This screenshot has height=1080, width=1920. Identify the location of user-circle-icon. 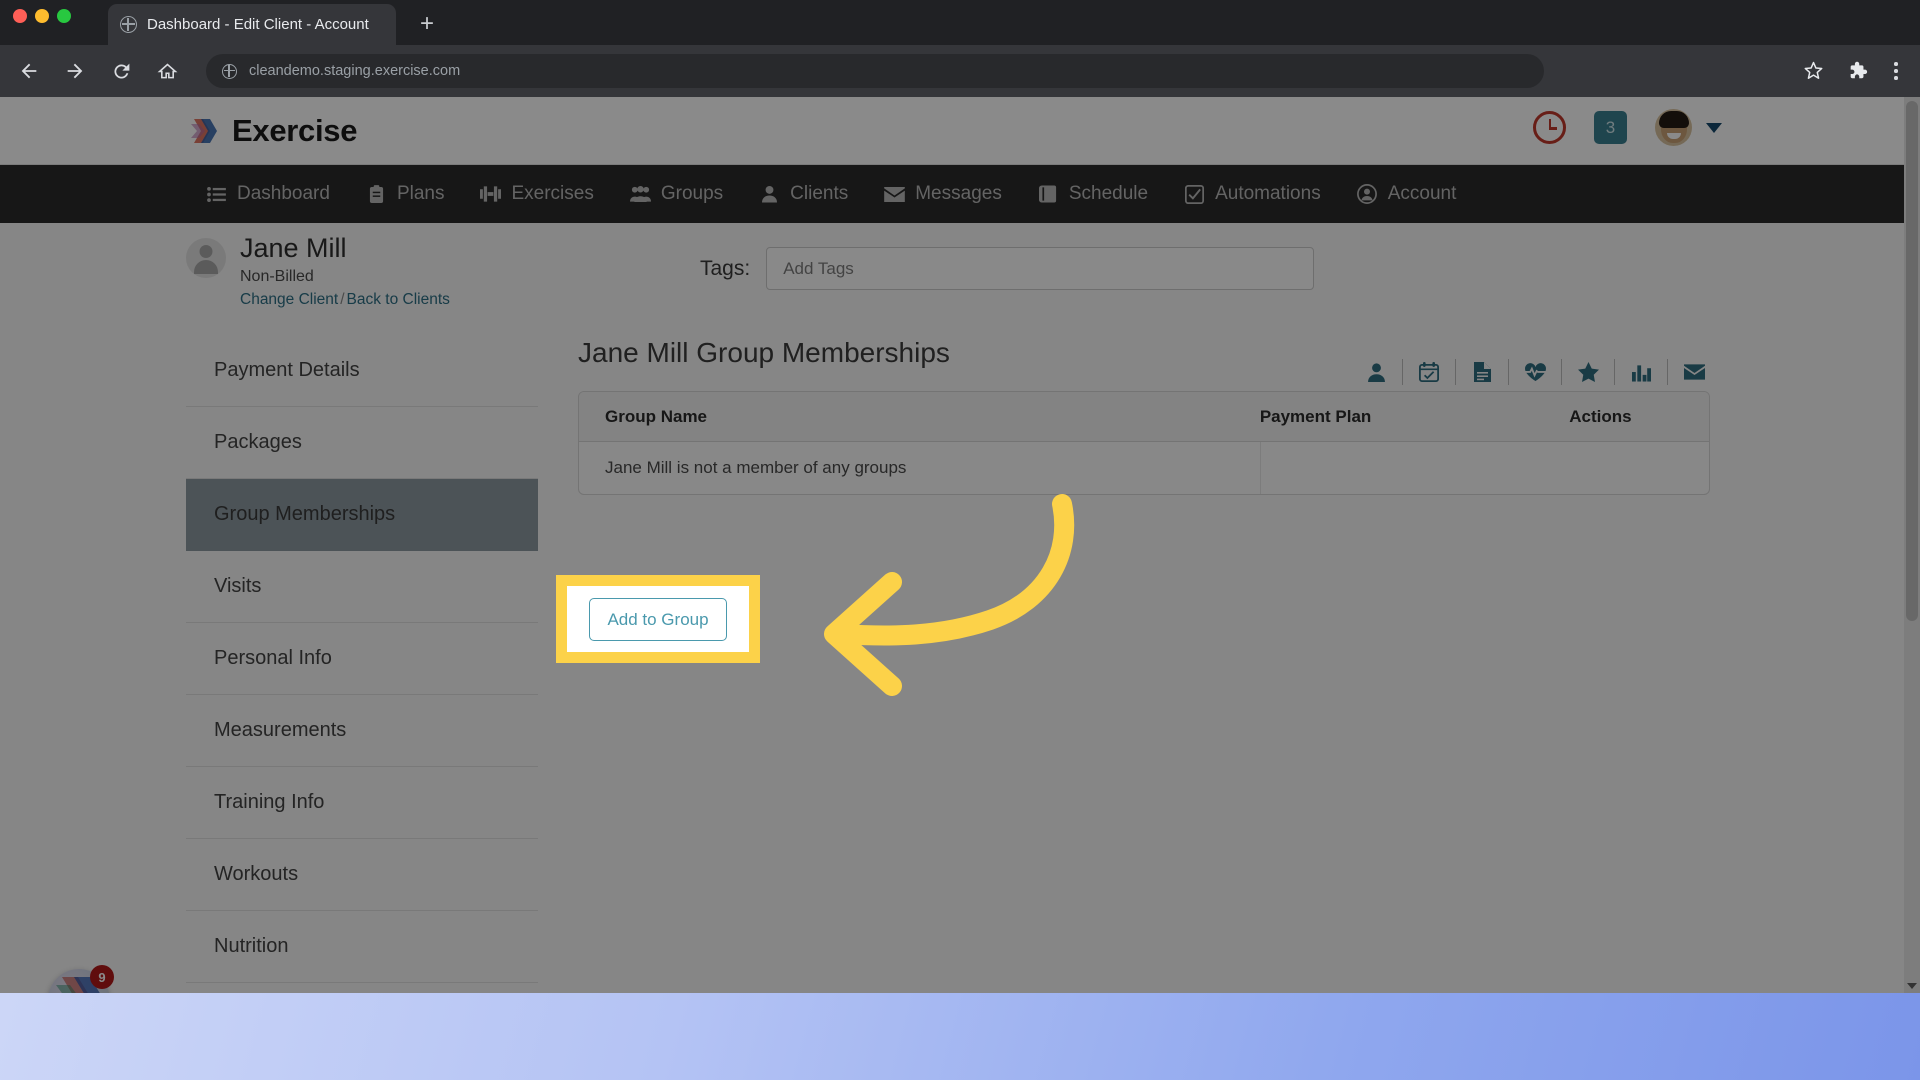
(1367, 194).